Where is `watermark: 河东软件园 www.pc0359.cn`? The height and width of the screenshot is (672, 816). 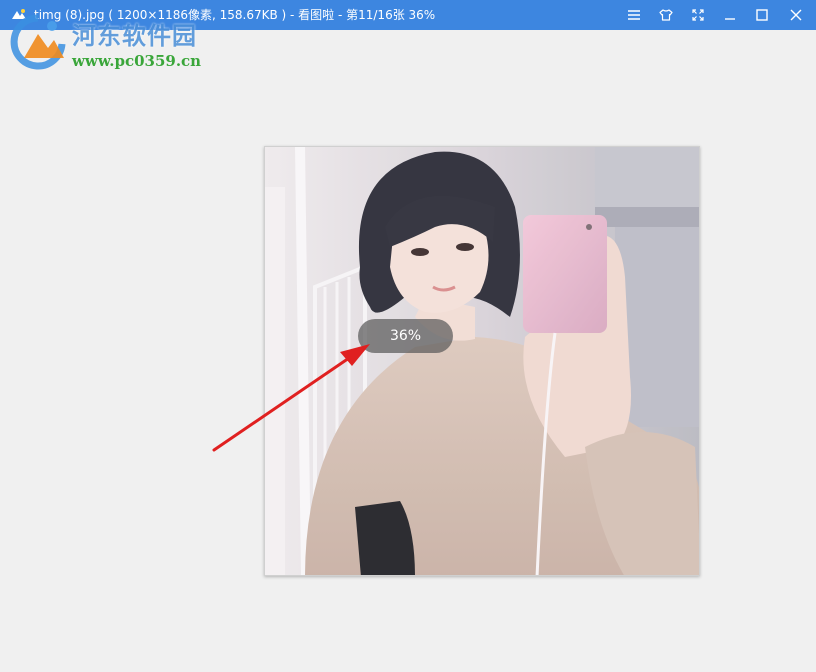
watermark: 河东软件园 www.pc0359.cn is located at coordinates (106, 38).